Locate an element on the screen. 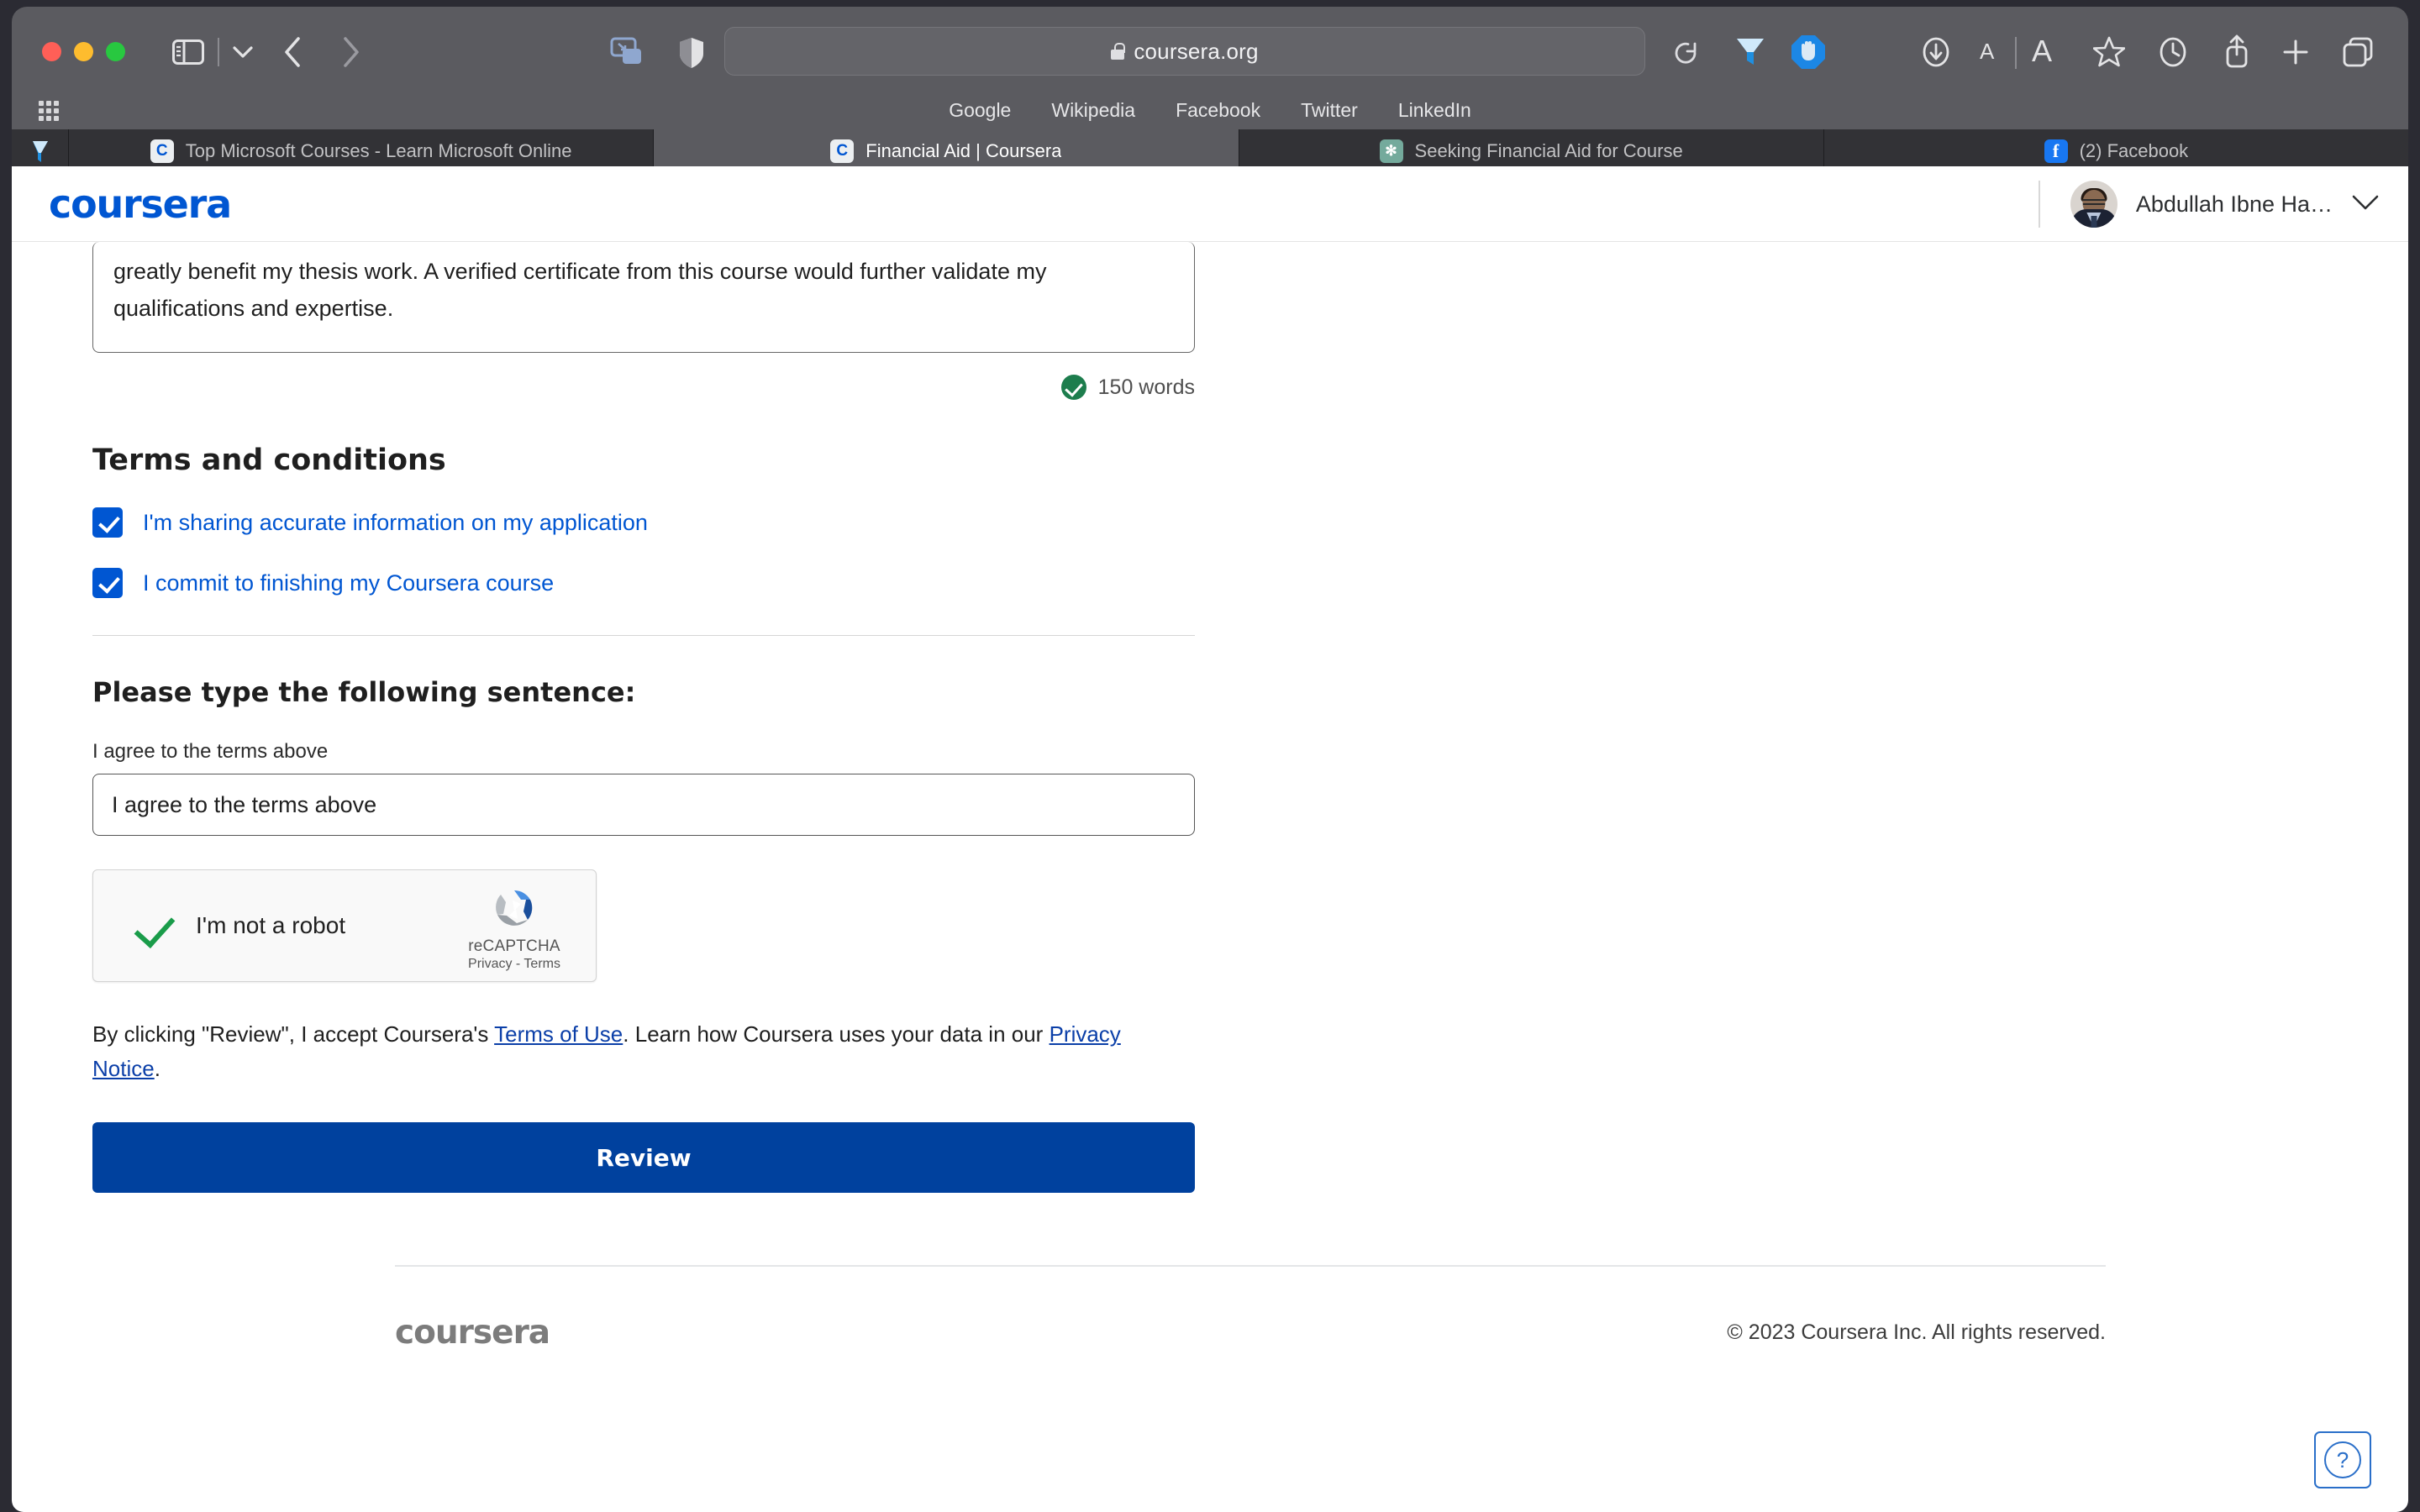 The image size is (2420, 1512). window-controls is located at coordinates (83, 51).